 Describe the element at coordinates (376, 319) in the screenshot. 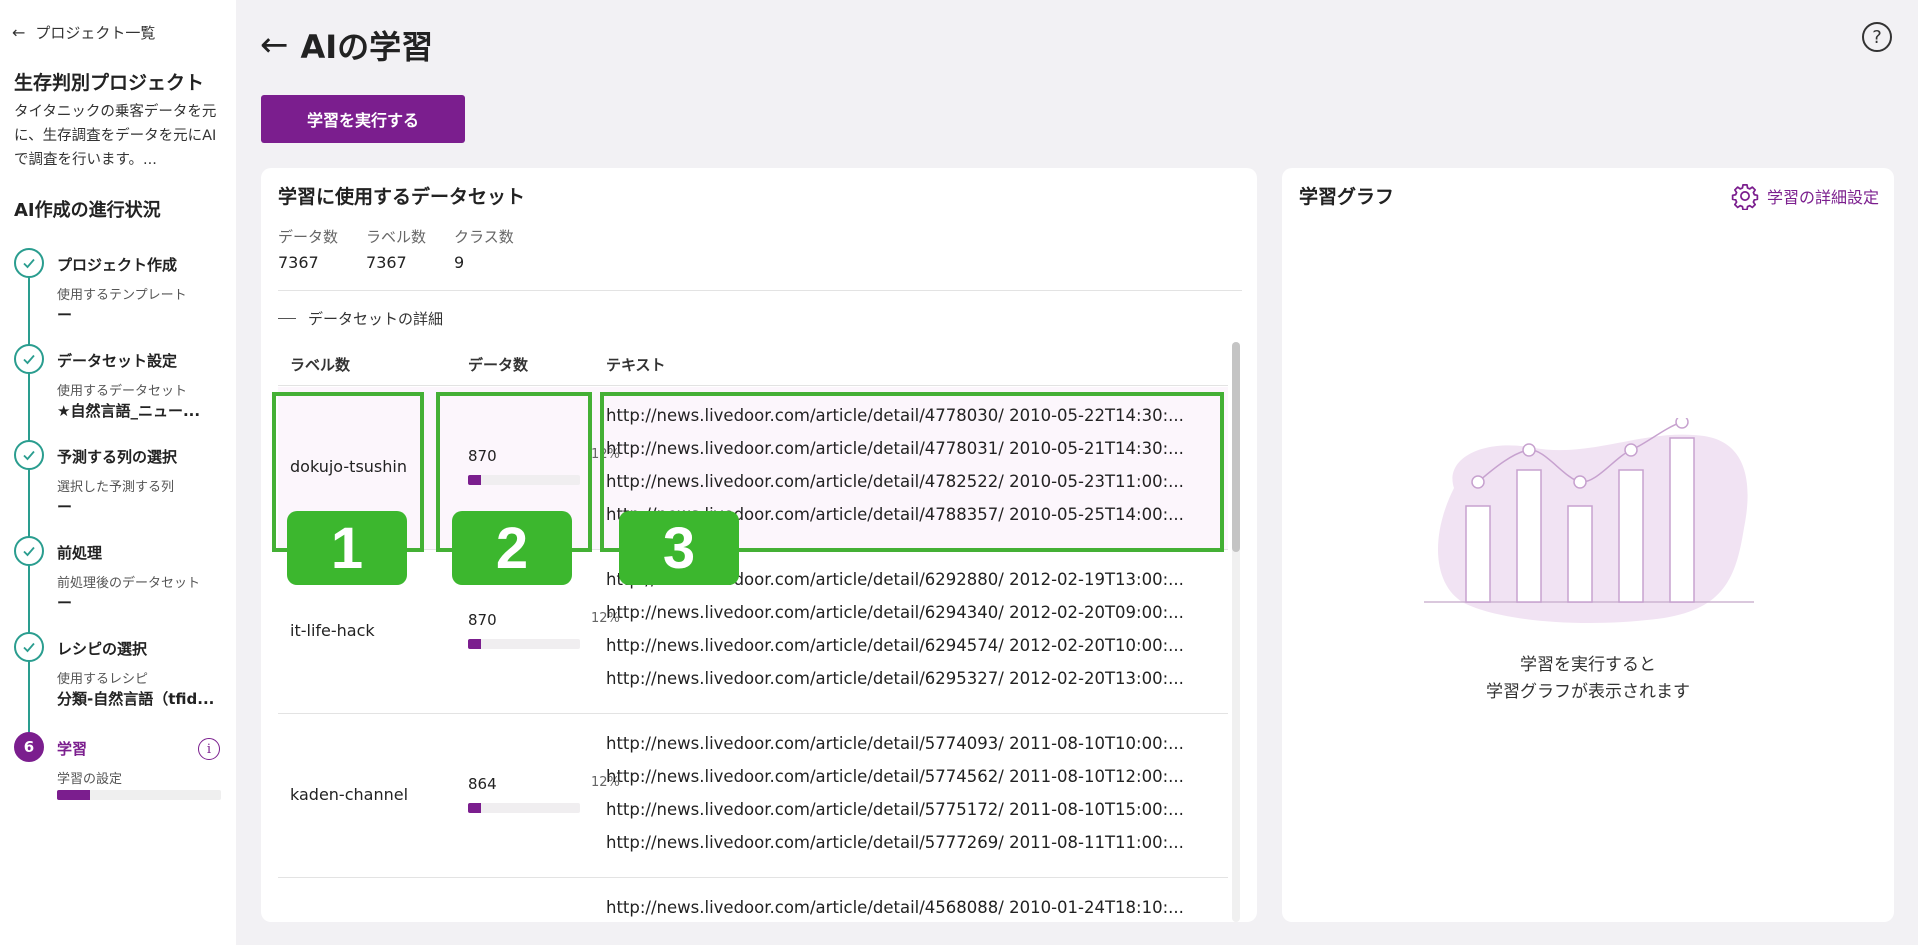

I see `details-toggle-label: データセットの詳細` at that location.